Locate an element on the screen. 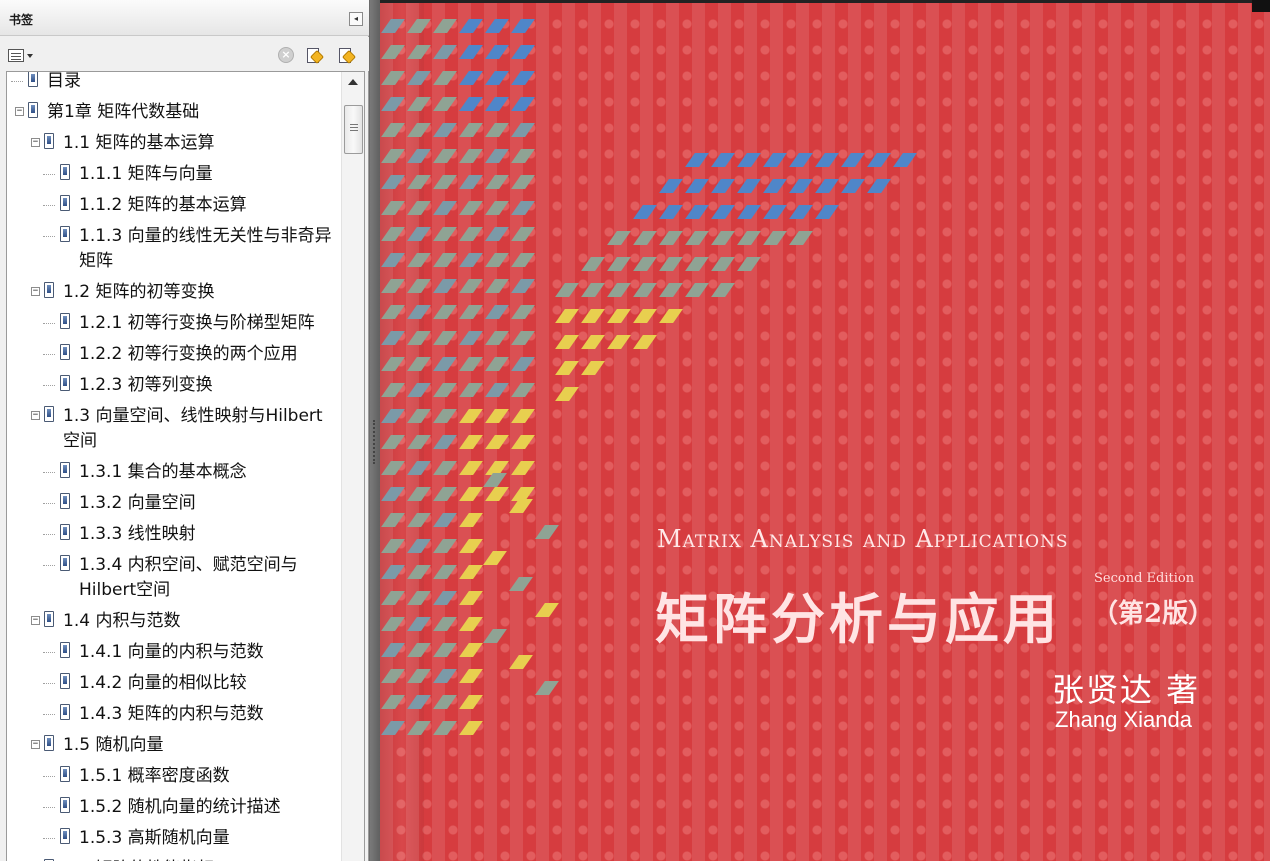 The height and width of the screenshot is (861, 1270). panel-splitter is located at coordinates (375, 430).